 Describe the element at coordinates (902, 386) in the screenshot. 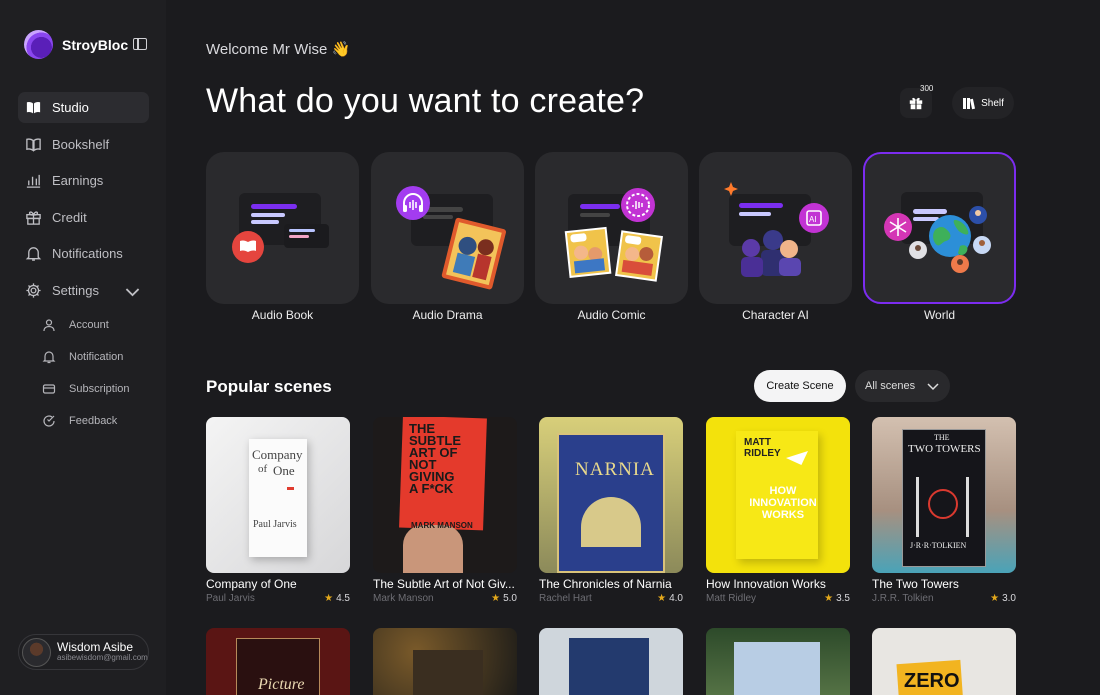

I see `scene-filter-select: All scenes` at that location.